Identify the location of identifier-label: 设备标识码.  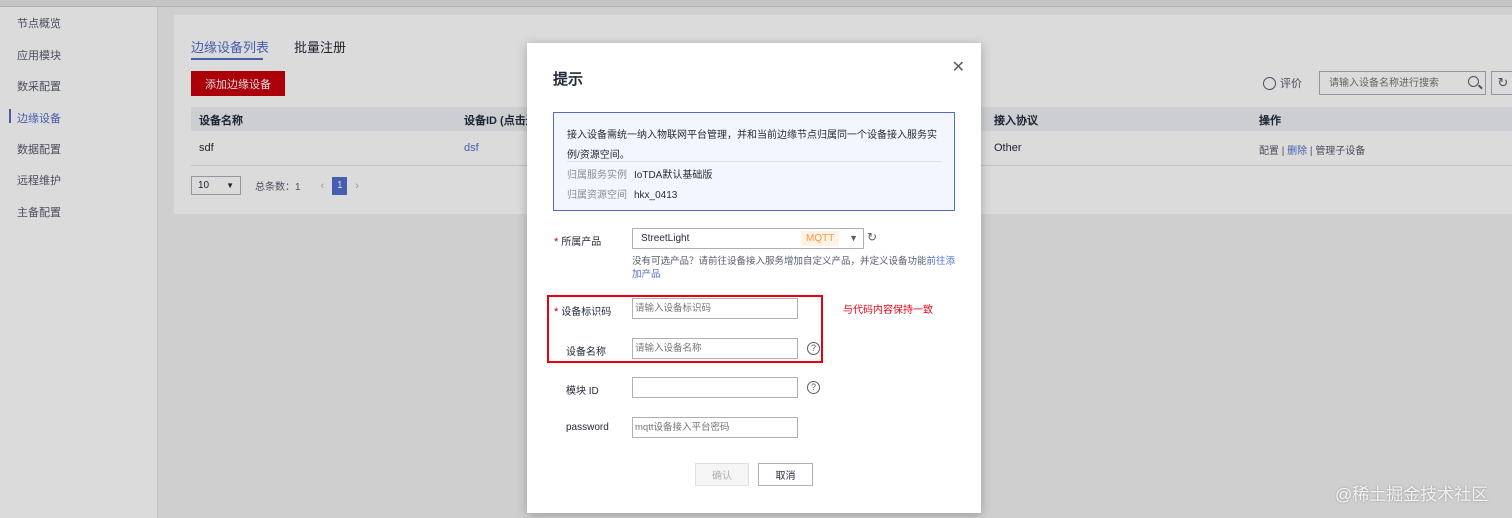
(586, 312).